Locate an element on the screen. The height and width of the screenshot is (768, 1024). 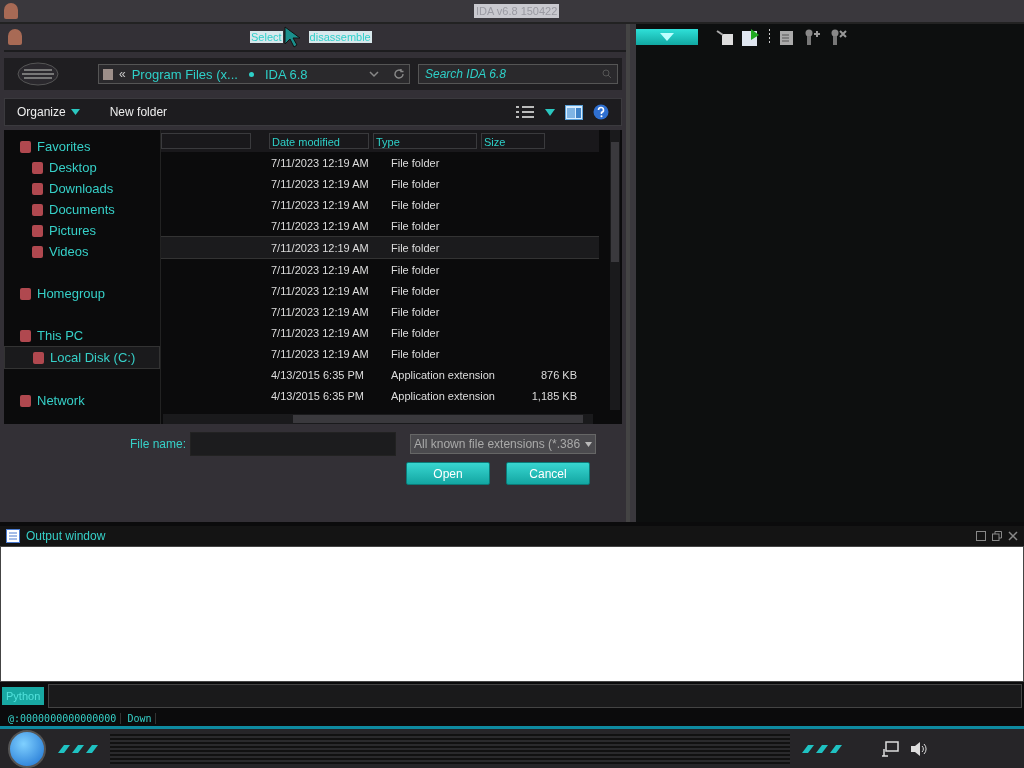
remove-icon is located at coordinates (838, 37).